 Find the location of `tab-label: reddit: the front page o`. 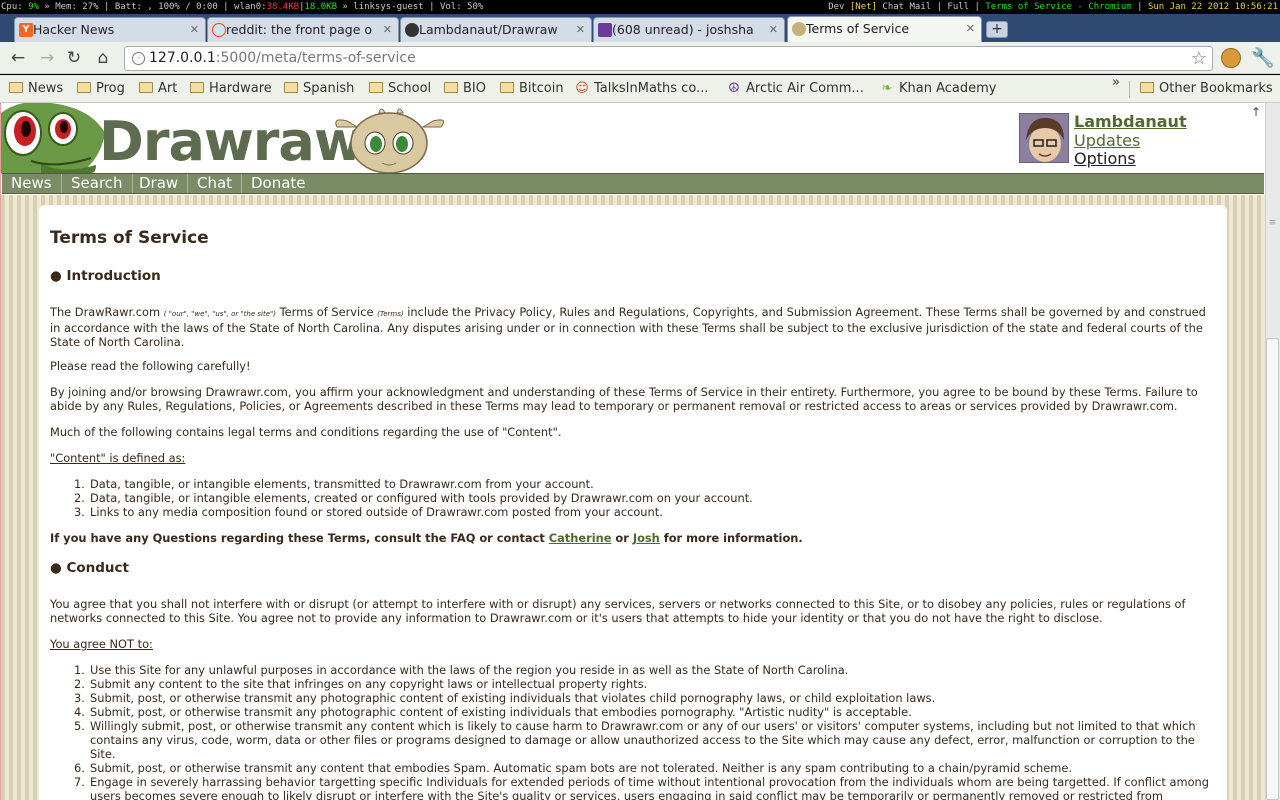

tab-label: reddit: the front page o is located at coordinates (299, 29).